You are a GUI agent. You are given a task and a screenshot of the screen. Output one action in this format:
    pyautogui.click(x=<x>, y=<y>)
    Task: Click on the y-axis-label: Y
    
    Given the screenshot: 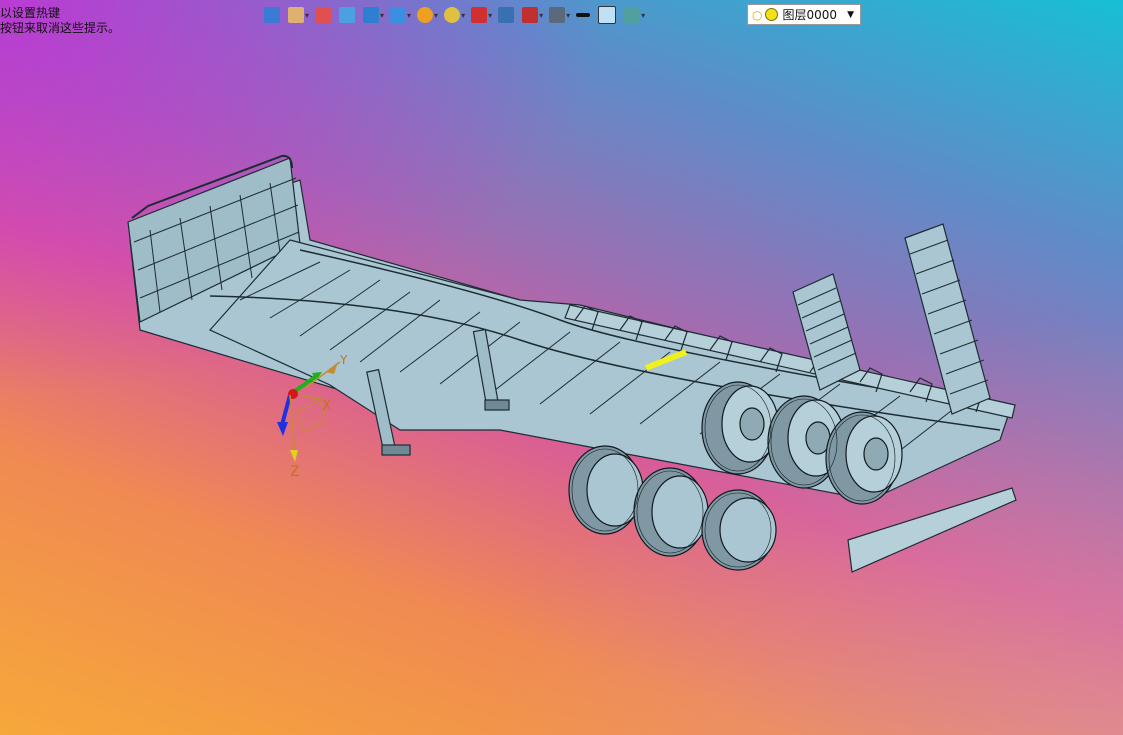 What is the action you would take?
    pyautogui.click(x=343, y=360)
    